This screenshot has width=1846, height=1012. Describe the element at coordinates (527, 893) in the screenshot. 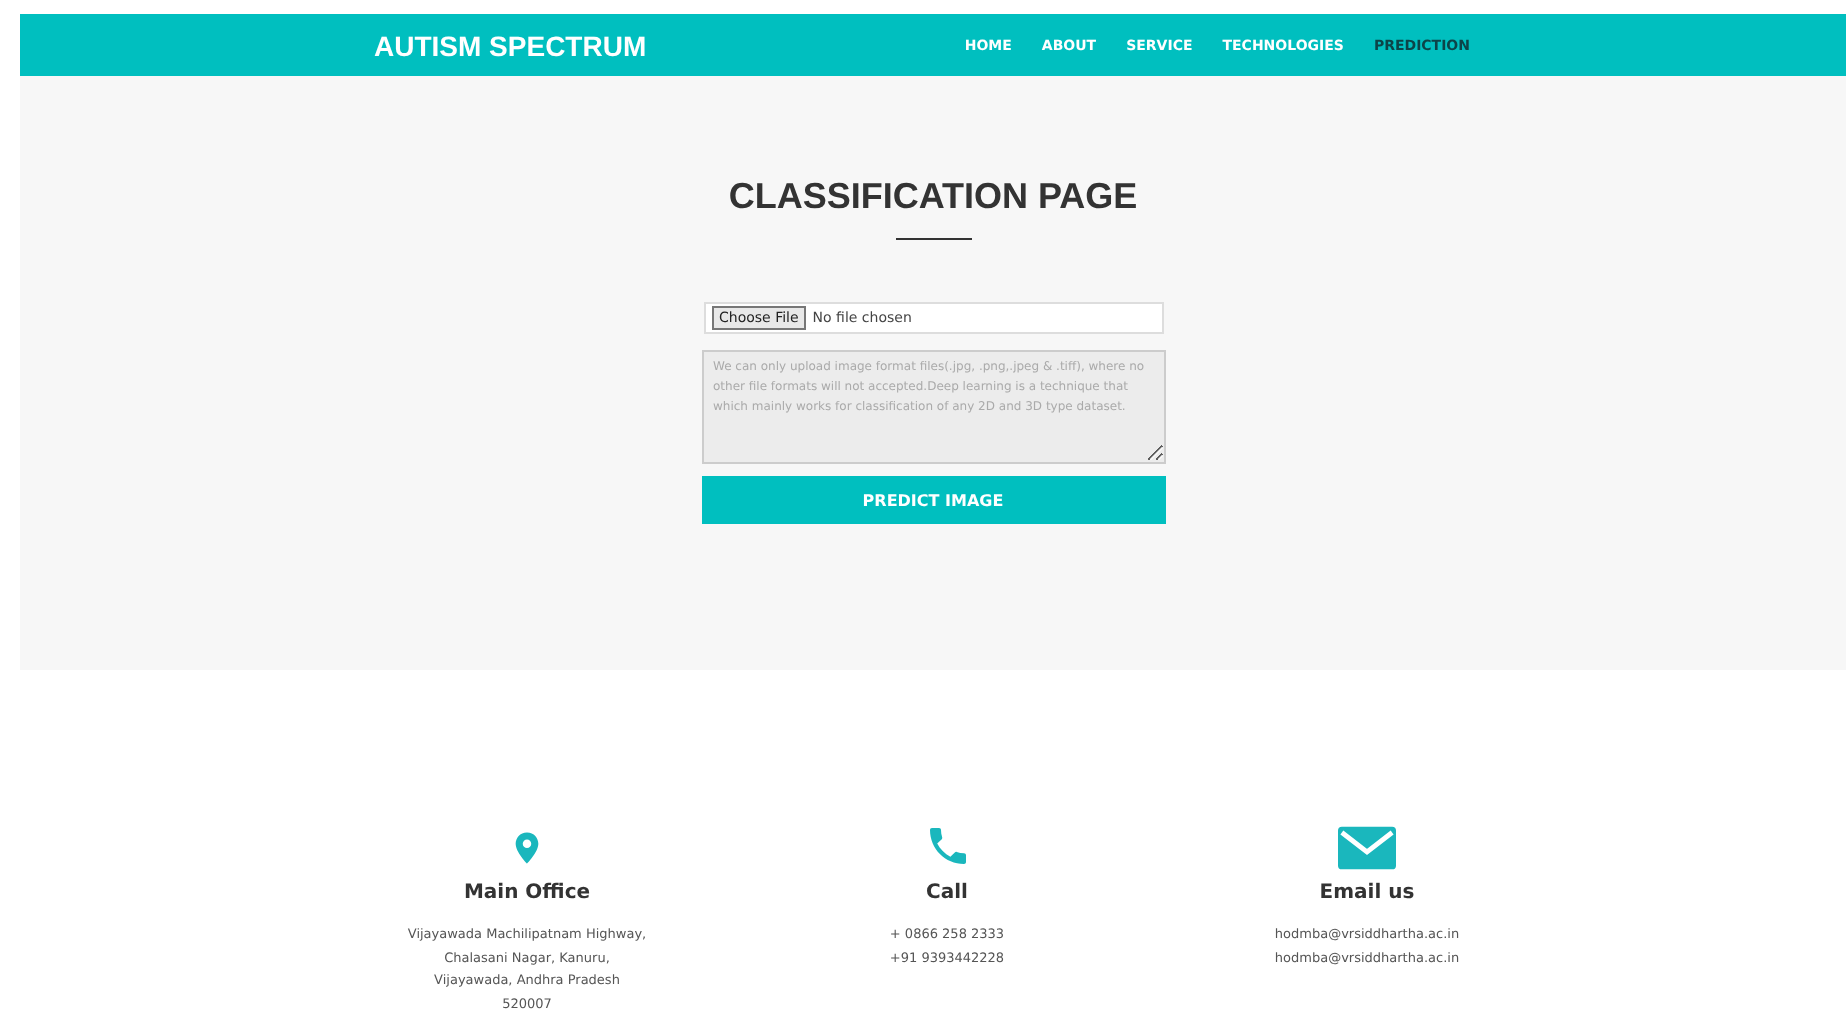

I see `contact-heading: Main Office` at that location.